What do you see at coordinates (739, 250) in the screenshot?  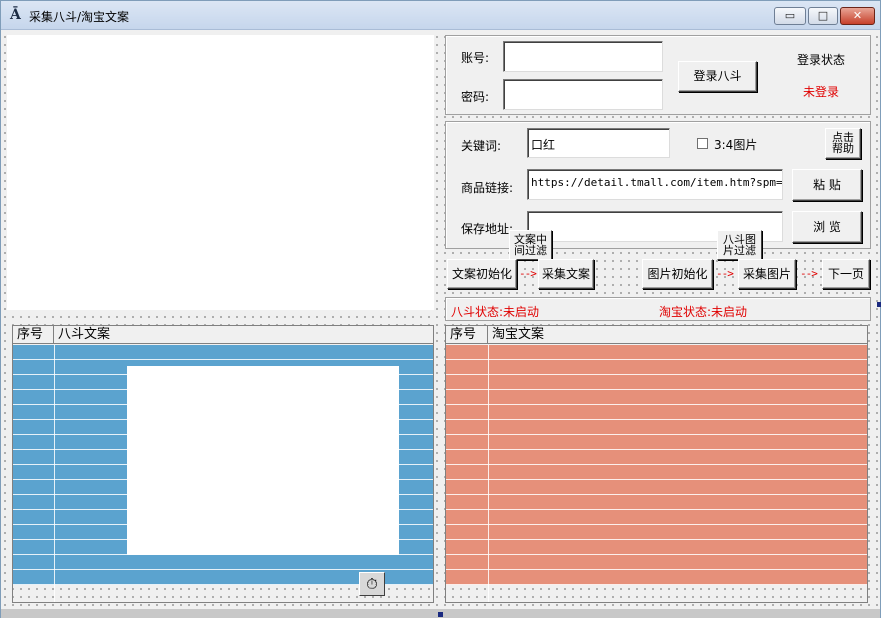 I see `image-filter-line2: 片过滤` at bounding box center [739, 250].